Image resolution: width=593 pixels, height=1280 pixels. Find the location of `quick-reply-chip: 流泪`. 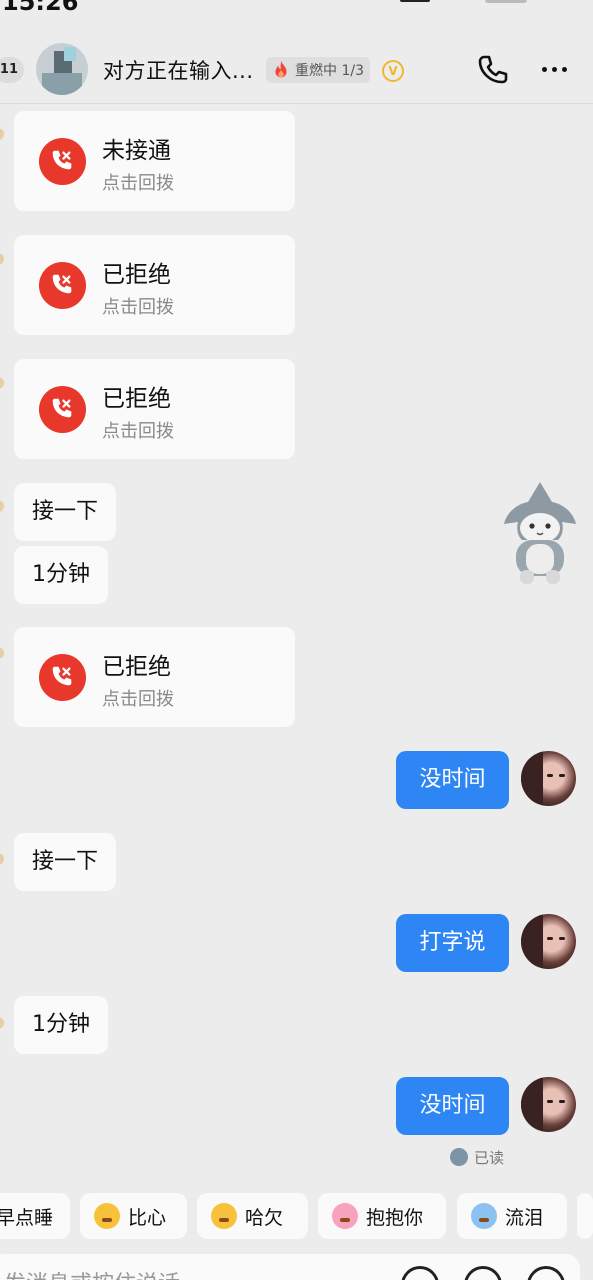

quick-reply-chip: 流泪 is located at coordinates (512, 1216).